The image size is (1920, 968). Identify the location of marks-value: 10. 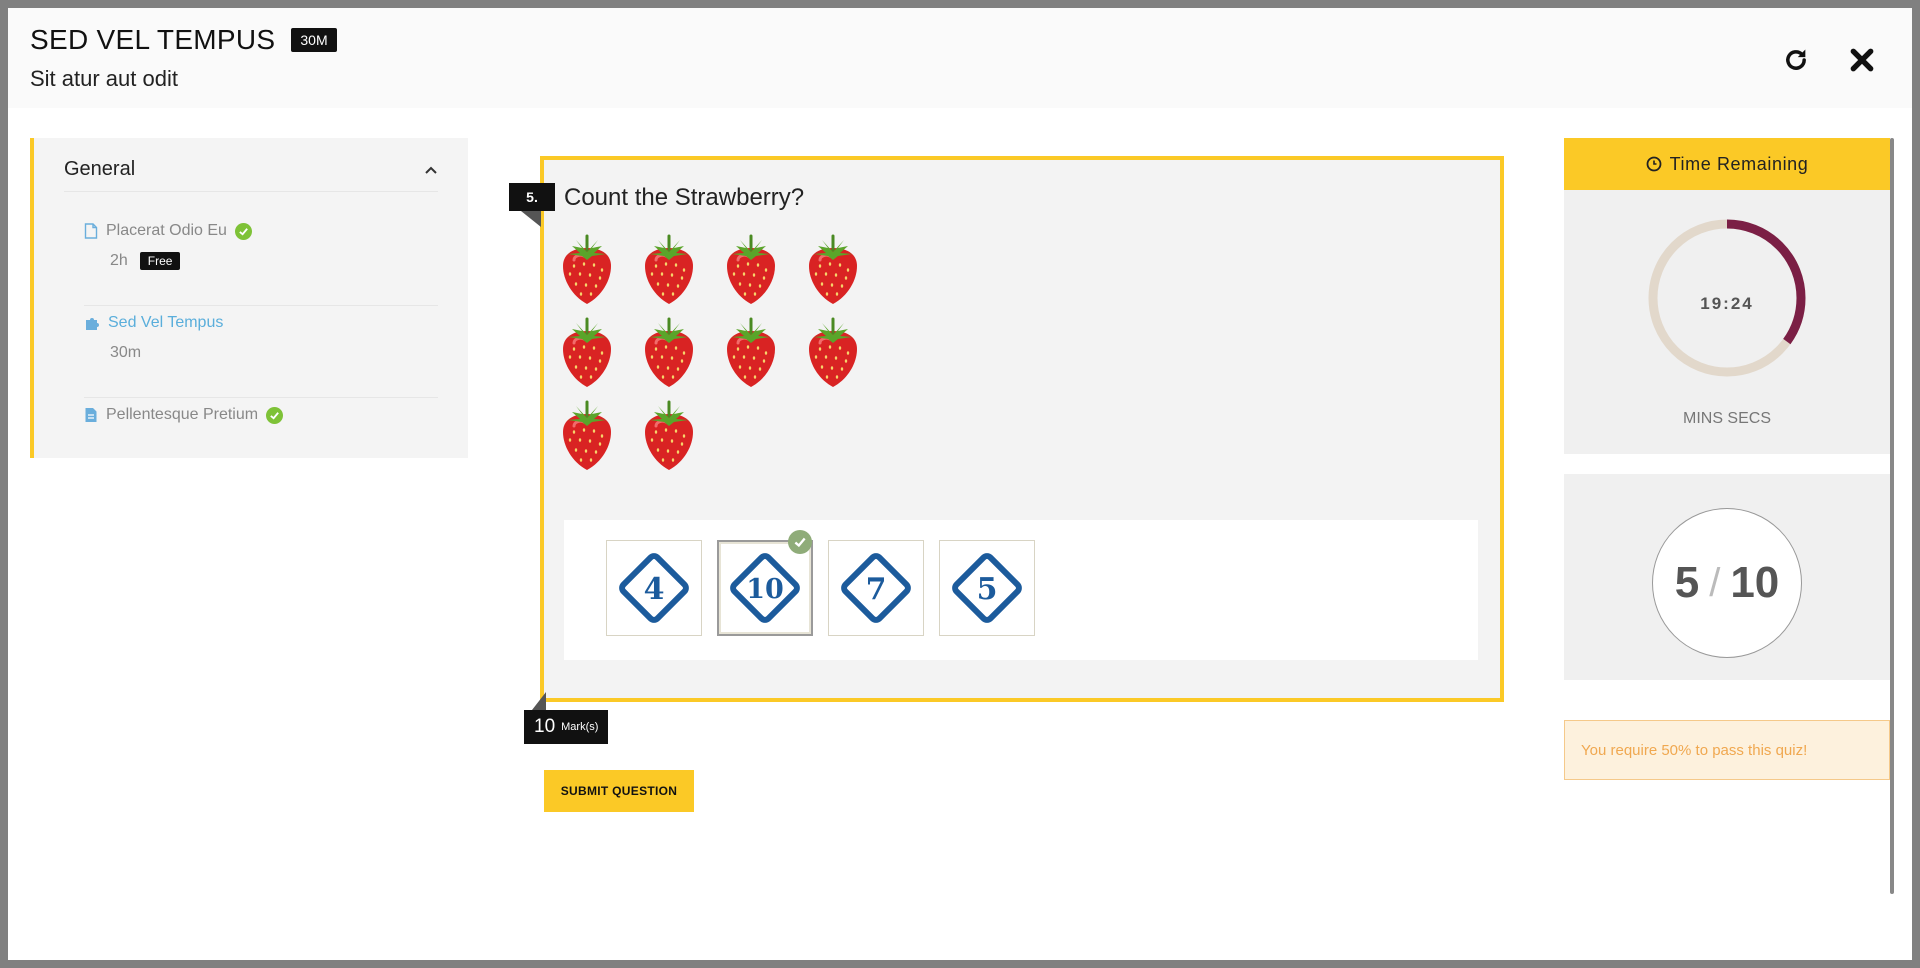
(545, 726).